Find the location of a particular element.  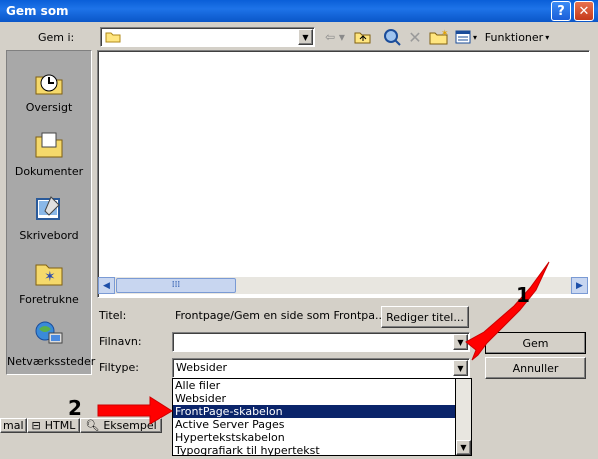

place-label: Dokumenter is located at coordinates (49, 171).